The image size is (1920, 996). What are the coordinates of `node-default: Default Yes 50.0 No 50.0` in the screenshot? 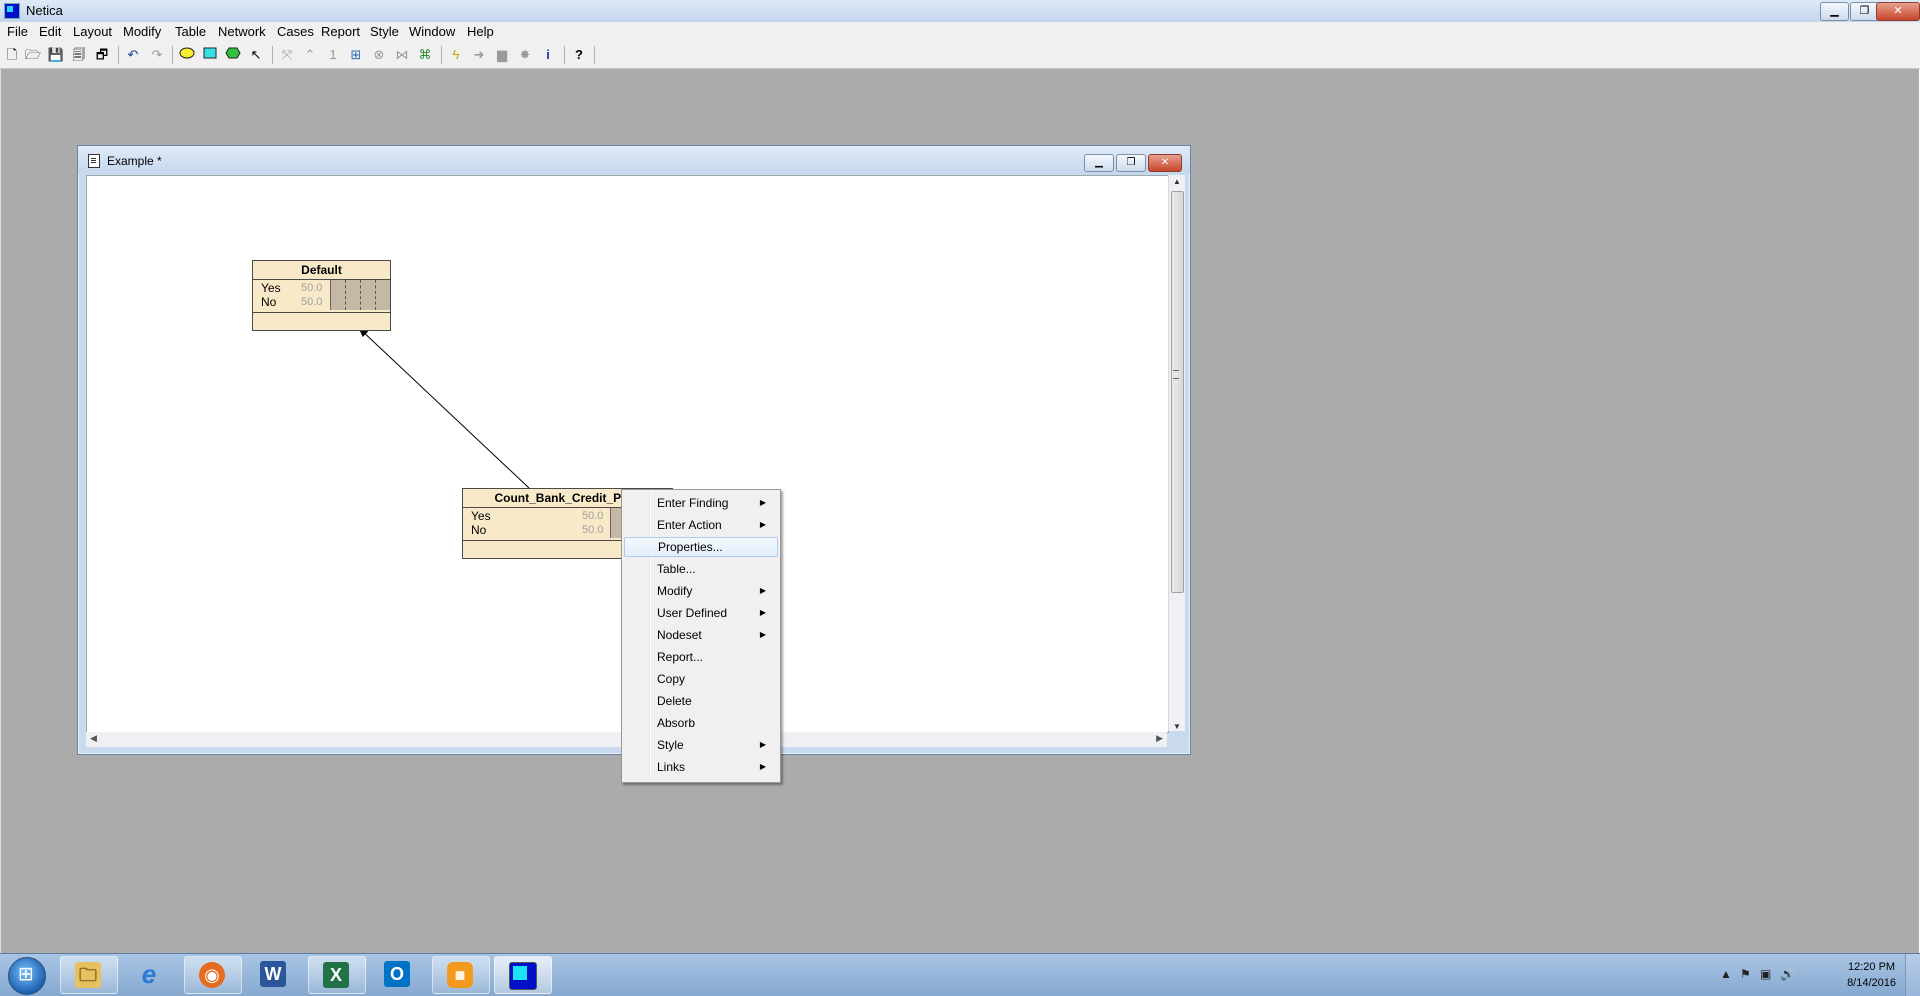 It's located at (321, 295).